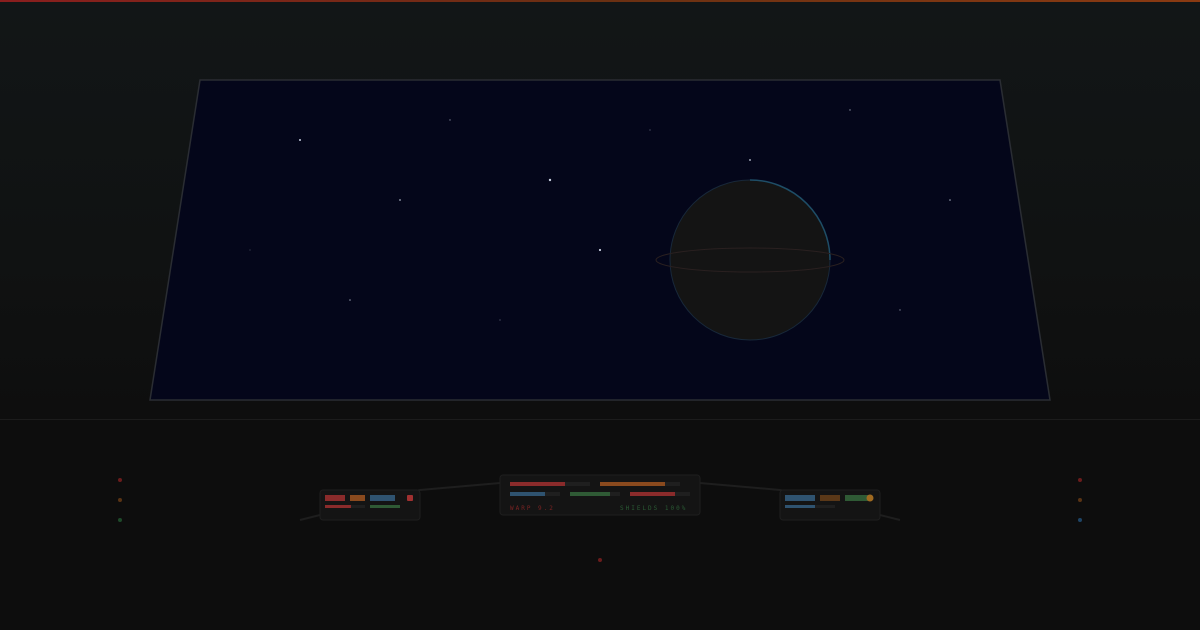 This screenshot has height=630, width=1200. I want to click on planet-body, so click(750, 260).